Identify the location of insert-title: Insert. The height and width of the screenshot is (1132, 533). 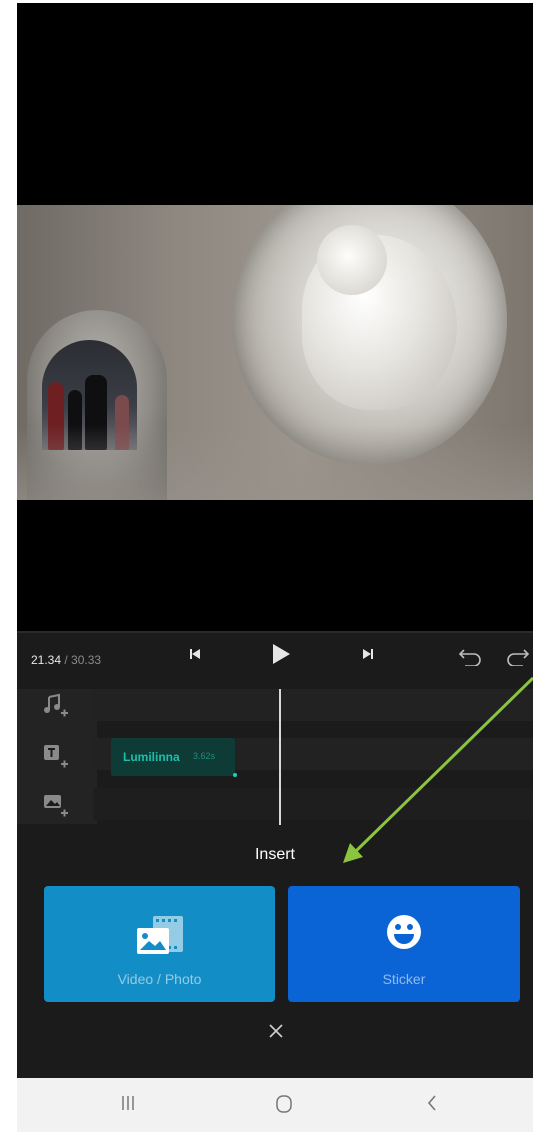
(274, 854).